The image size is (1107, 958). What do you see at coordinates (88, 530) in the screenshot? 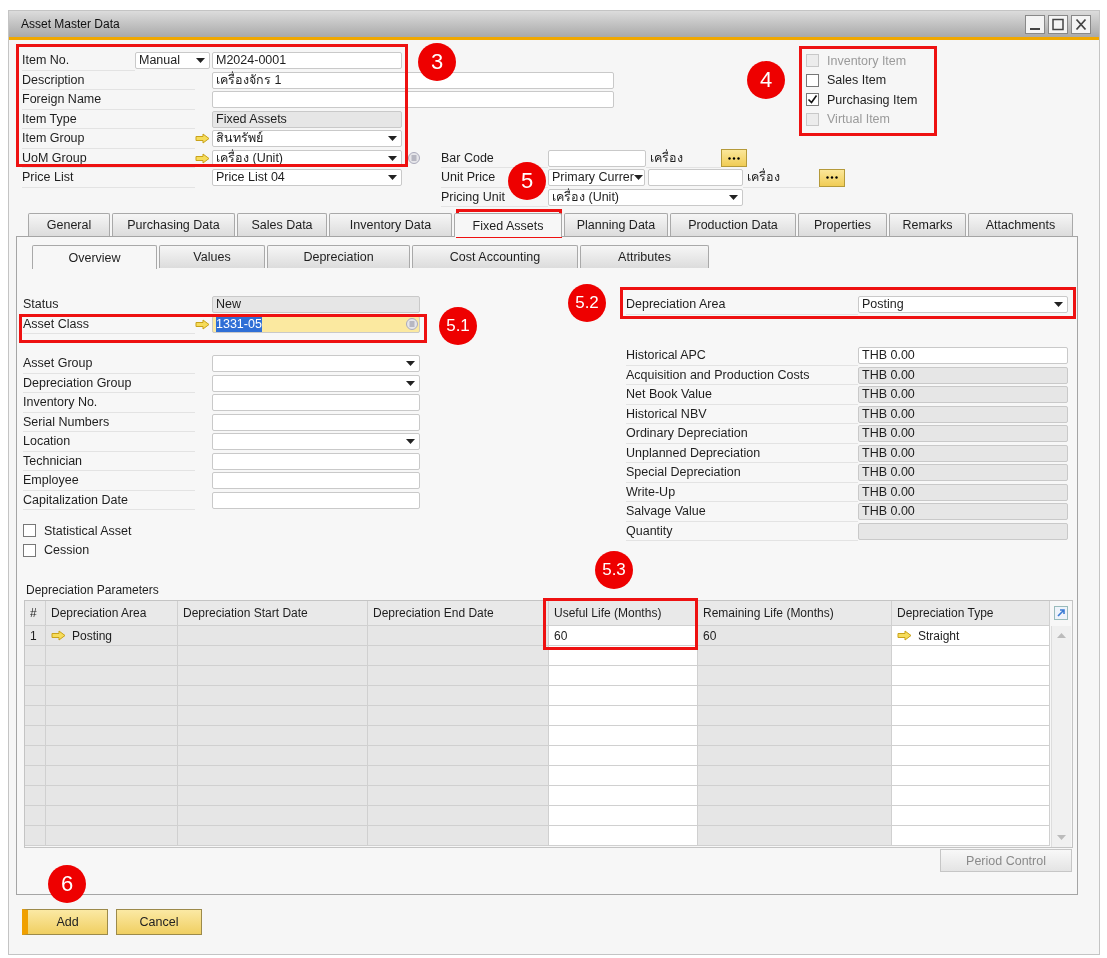
I see `checkbox-label: Statistical Asset` at bounding box center [88, 530].